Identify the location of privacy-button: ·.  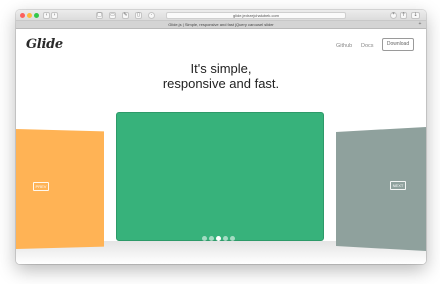
(151, 15).